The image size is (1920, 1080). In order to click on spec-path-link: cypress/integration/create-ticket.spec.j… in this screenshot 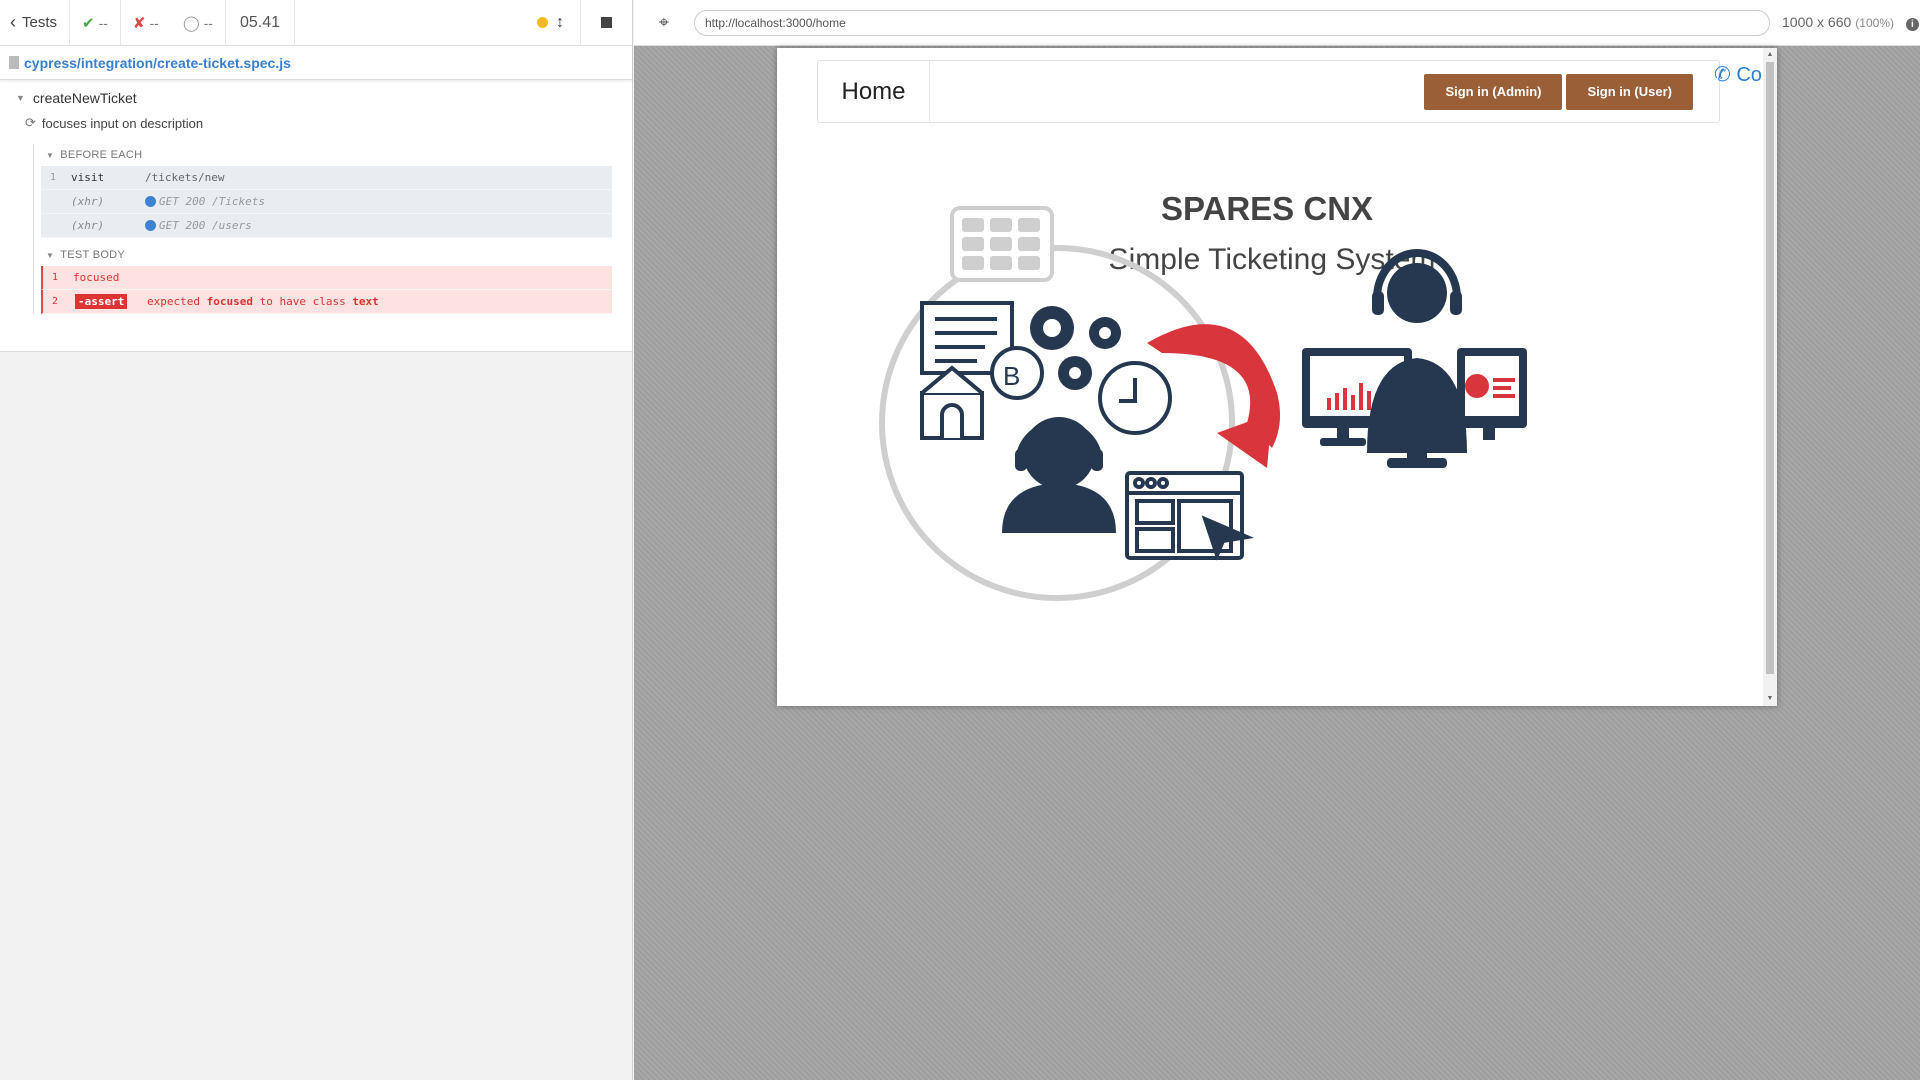, I will do `click(157, 63)`.